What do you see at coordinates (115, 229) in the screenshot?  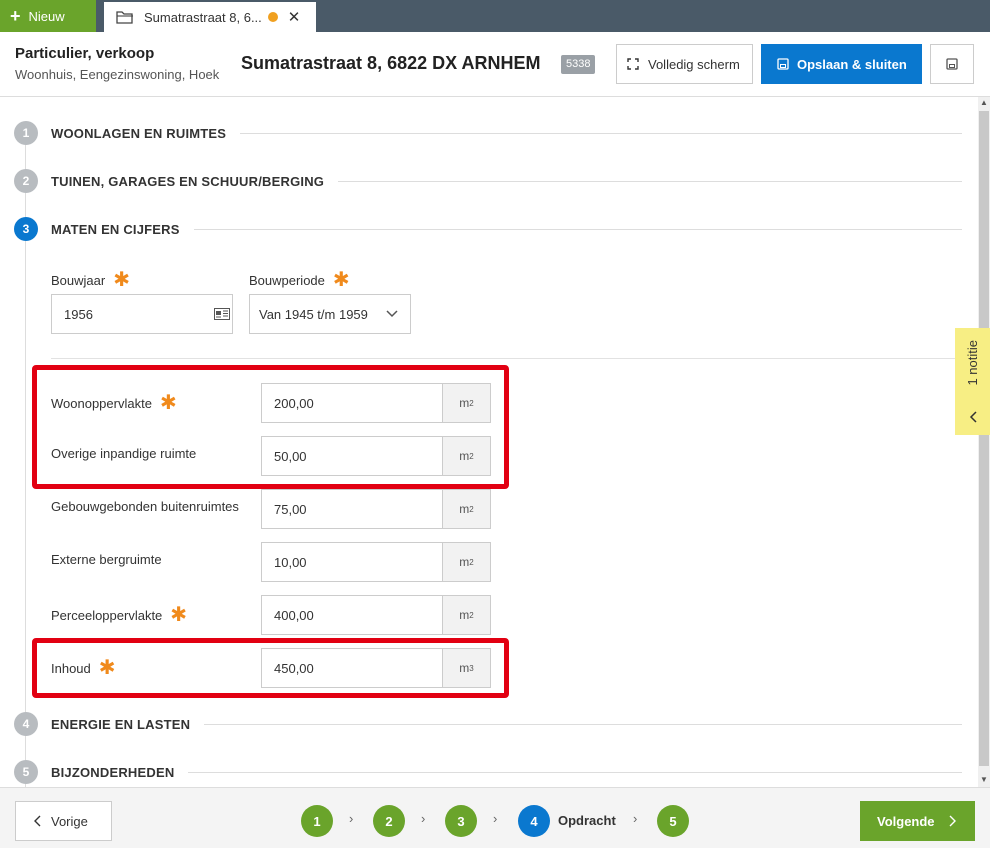 I see `step-title: MATEN EN CIJFERS` at bounding box center [115, 229].